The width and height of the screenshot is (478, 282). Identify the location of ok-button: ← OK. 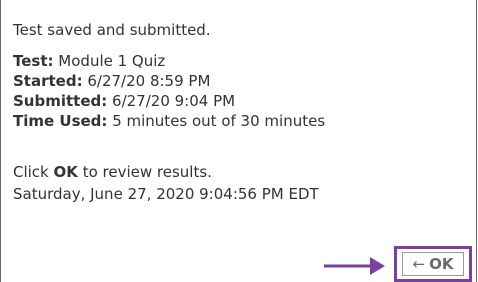
(433, 264).